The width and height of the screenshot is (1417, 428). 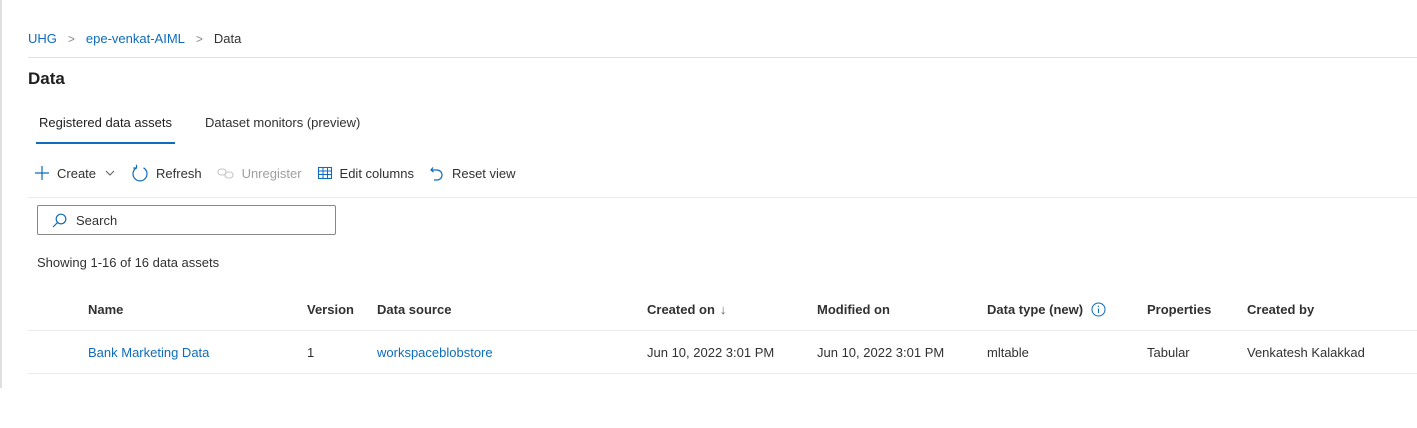 I want to click on reset-view-button-label: Reset view, so click(x=483, y=173).